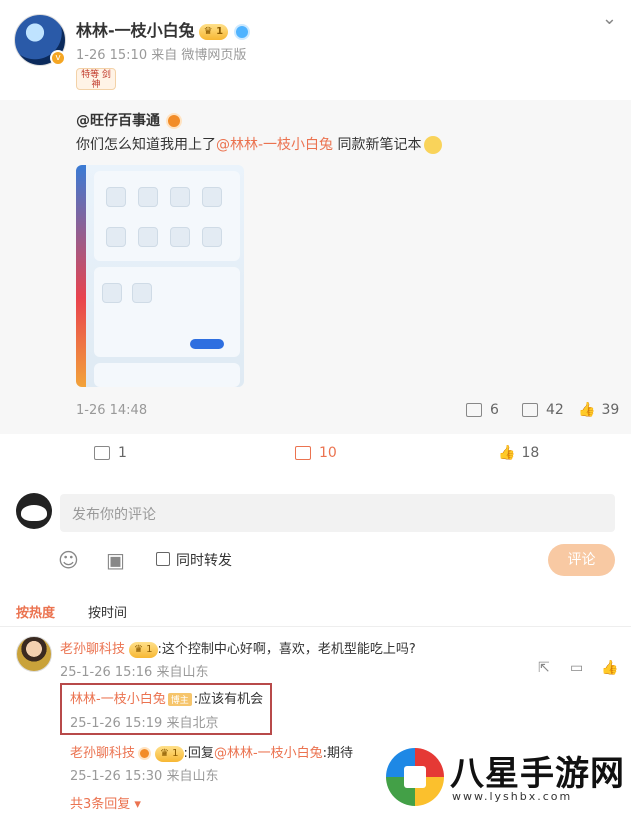 This screenshot has width=631, height=813. Describe the element at coordinates (432, 145) in the screenshot. I see `thinking-emoji-icon` at that location.